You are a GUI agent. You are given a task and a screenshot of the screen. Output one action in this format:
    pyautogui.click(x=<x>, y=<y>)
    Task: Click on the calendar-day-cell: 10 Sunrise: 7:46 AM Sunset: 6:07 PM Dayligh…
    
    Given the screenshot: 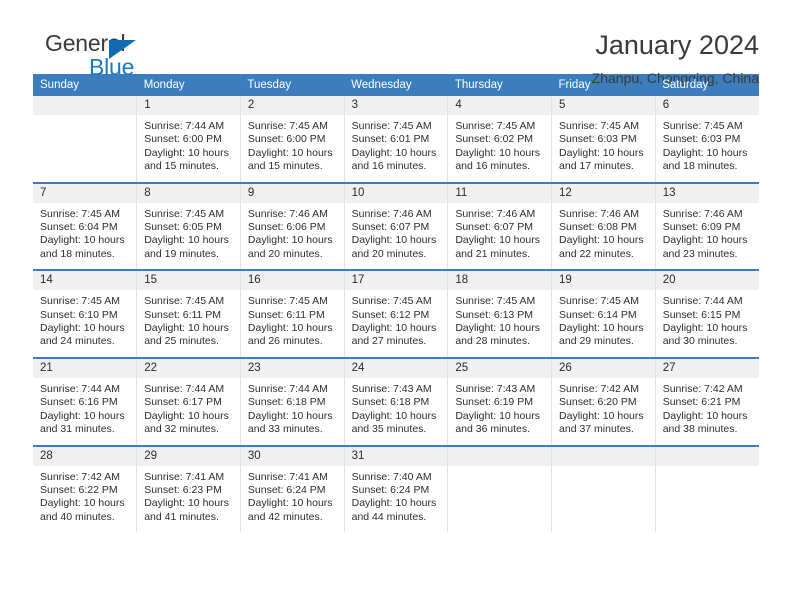 What is the action you would take?
    pyautogui.click(x=396, y=226)
    